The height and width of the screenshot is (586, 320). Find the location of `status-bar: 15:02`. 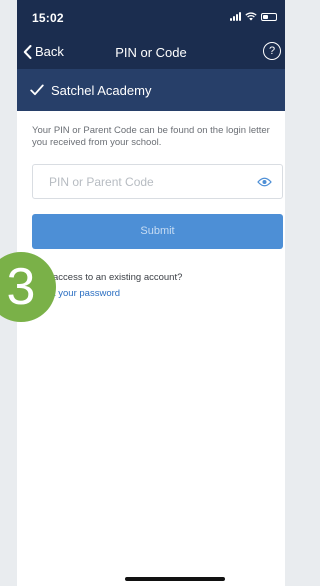

status-bar: 15:02 is located at coordinates (151, 18).